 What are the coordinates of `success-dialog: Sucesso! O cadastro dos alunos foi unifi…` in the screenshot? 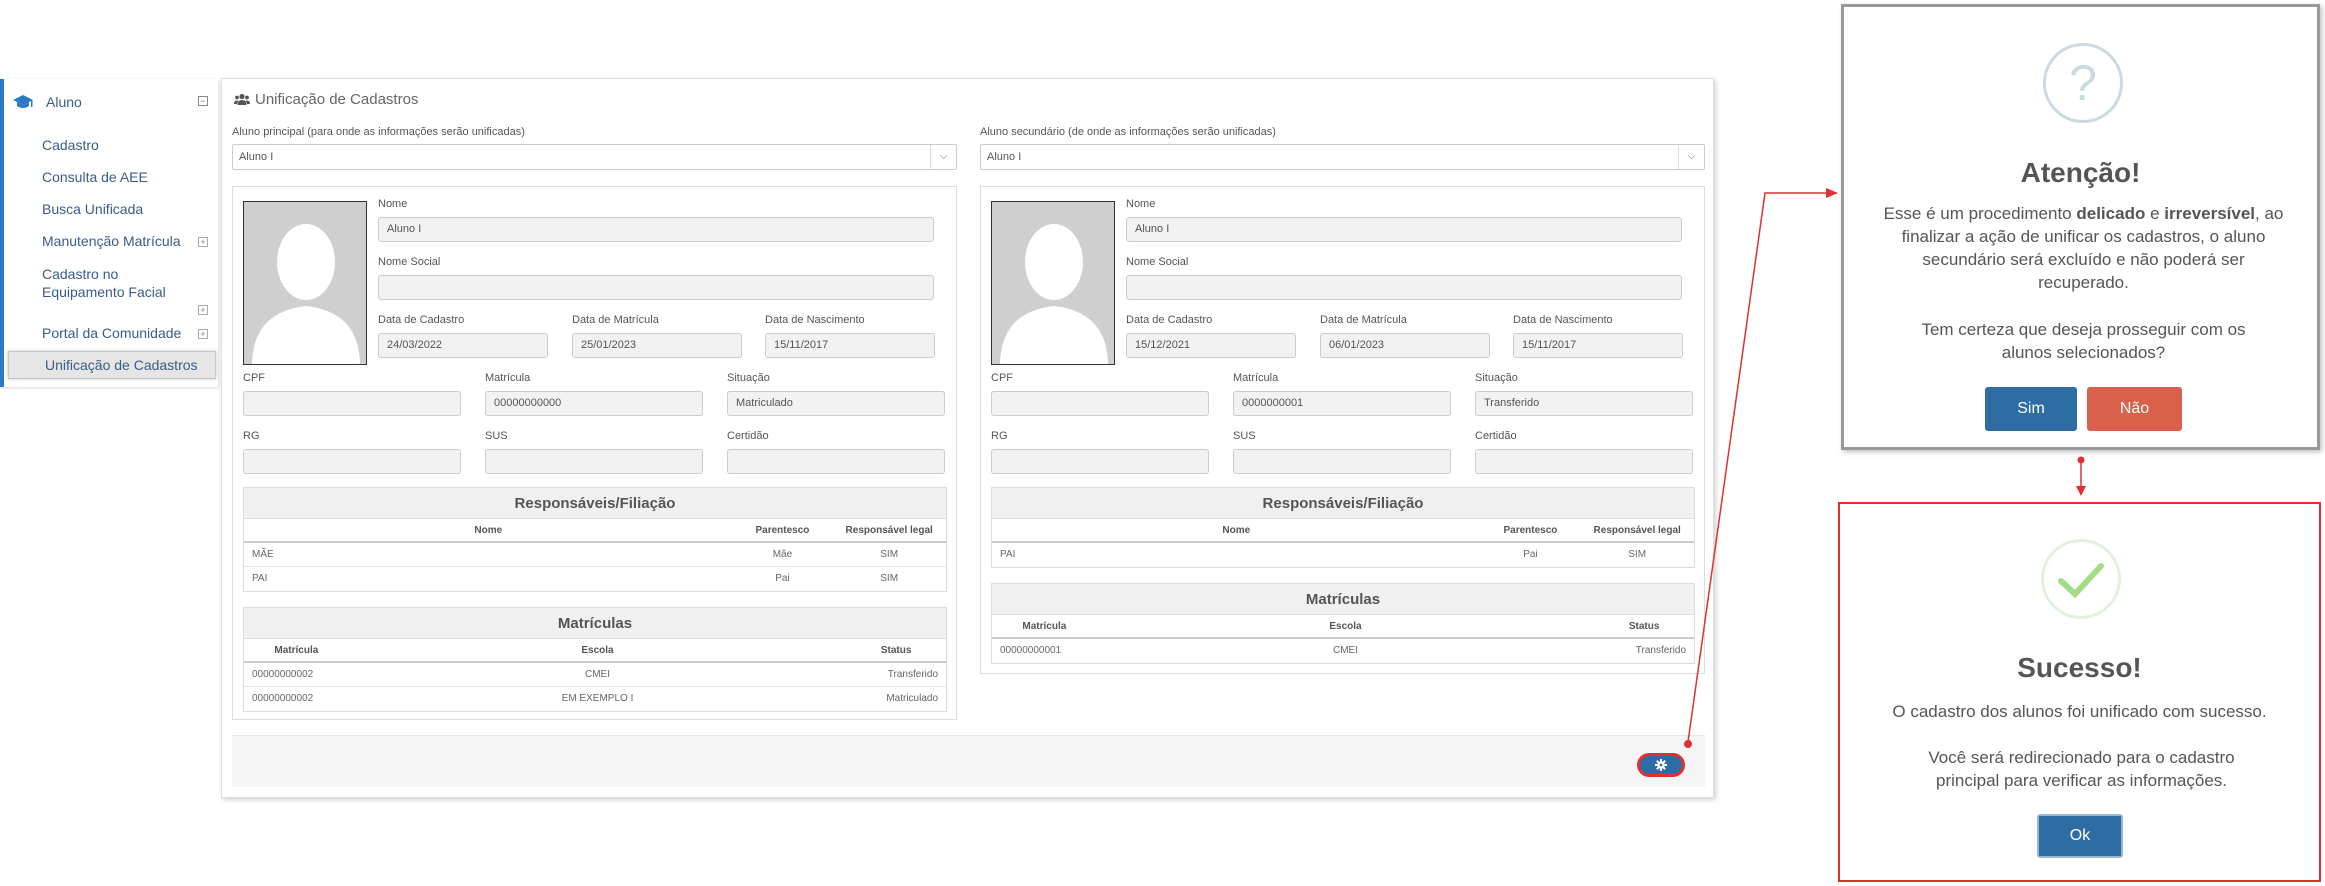 It's located at (2079, 692).